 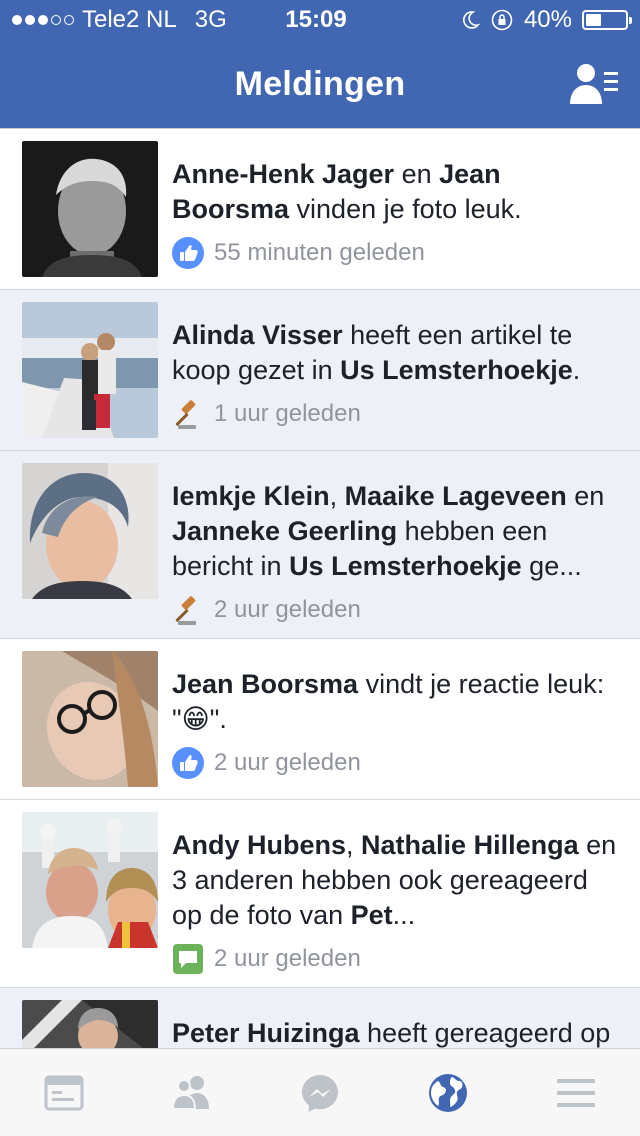 What do you see at coordinates (283, 174) in the screenshot?
I see `notification-name: Anne-Henk Jager` at bounding box center [283, 174].